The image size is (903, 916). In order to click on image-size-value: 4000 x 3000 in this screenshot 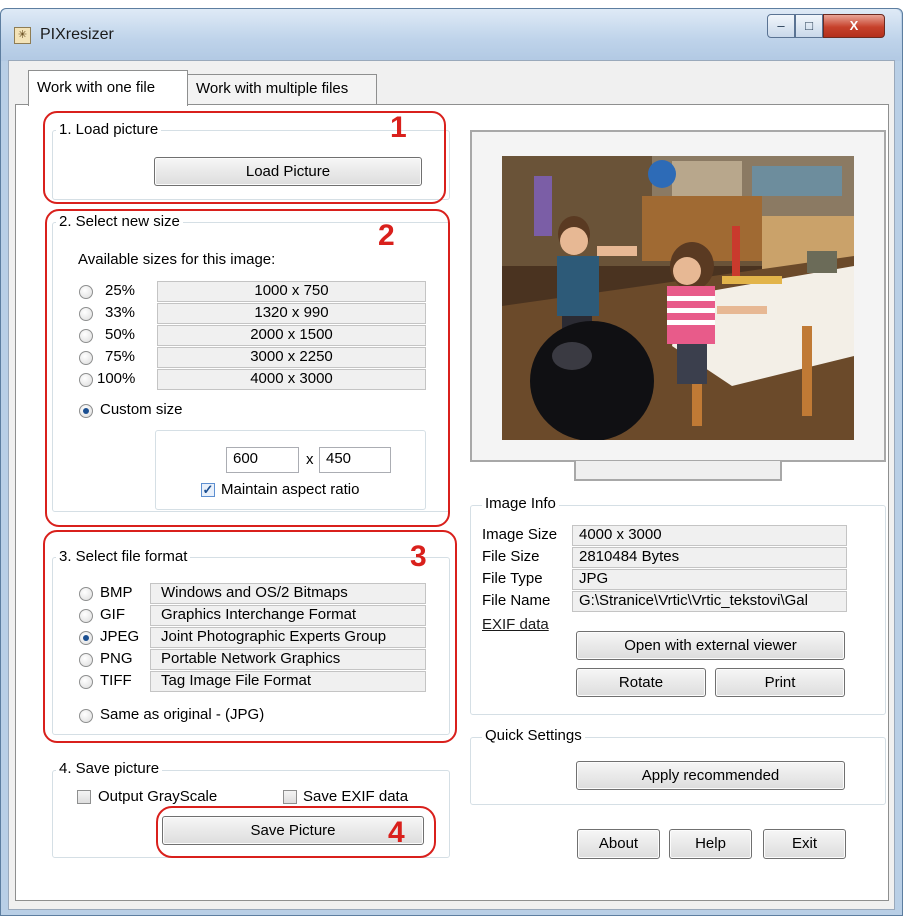, I will do `click(709, 535)`.